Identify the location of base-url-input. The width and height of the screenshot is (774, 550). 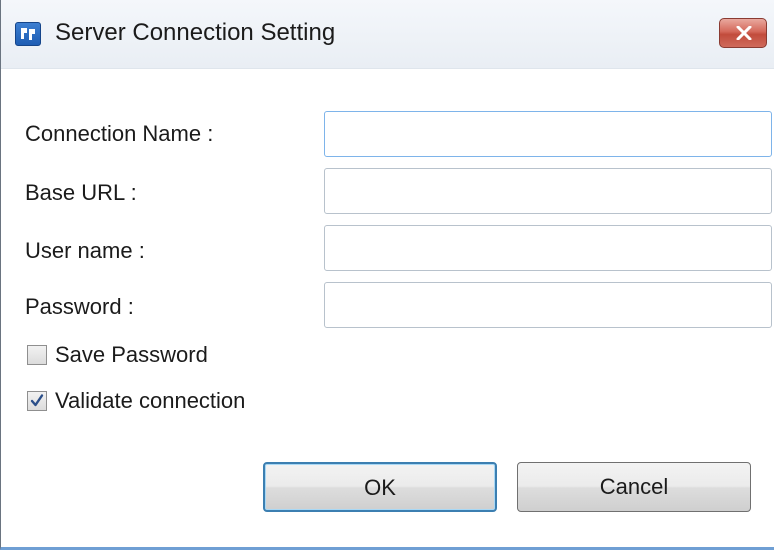
(548, 191).